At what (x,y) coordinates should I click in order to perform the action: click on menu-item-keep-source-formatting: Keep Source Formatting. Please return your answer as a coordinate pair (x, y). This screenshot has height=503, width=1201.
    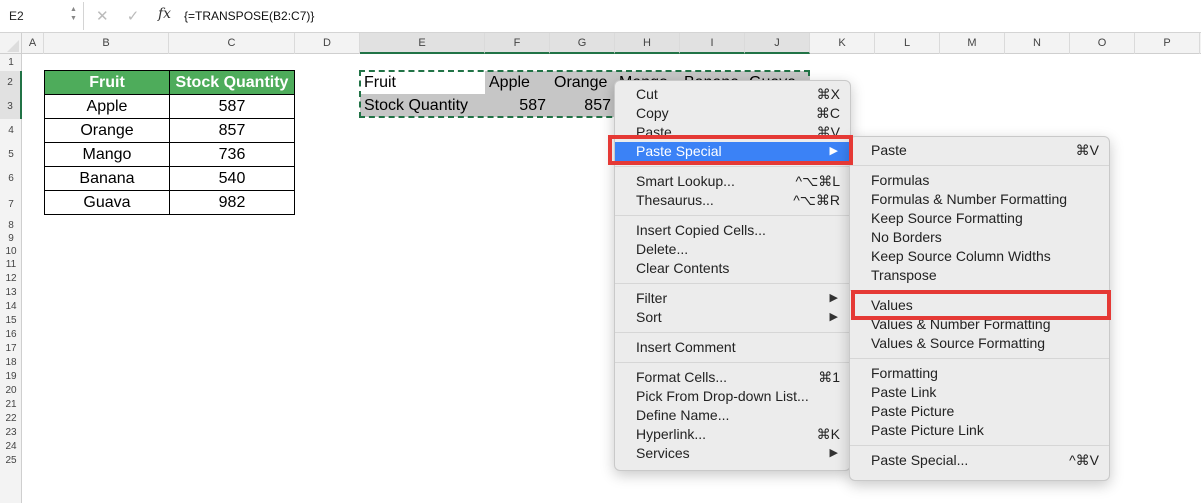
    Looking at the image, I should click on (979, 218).